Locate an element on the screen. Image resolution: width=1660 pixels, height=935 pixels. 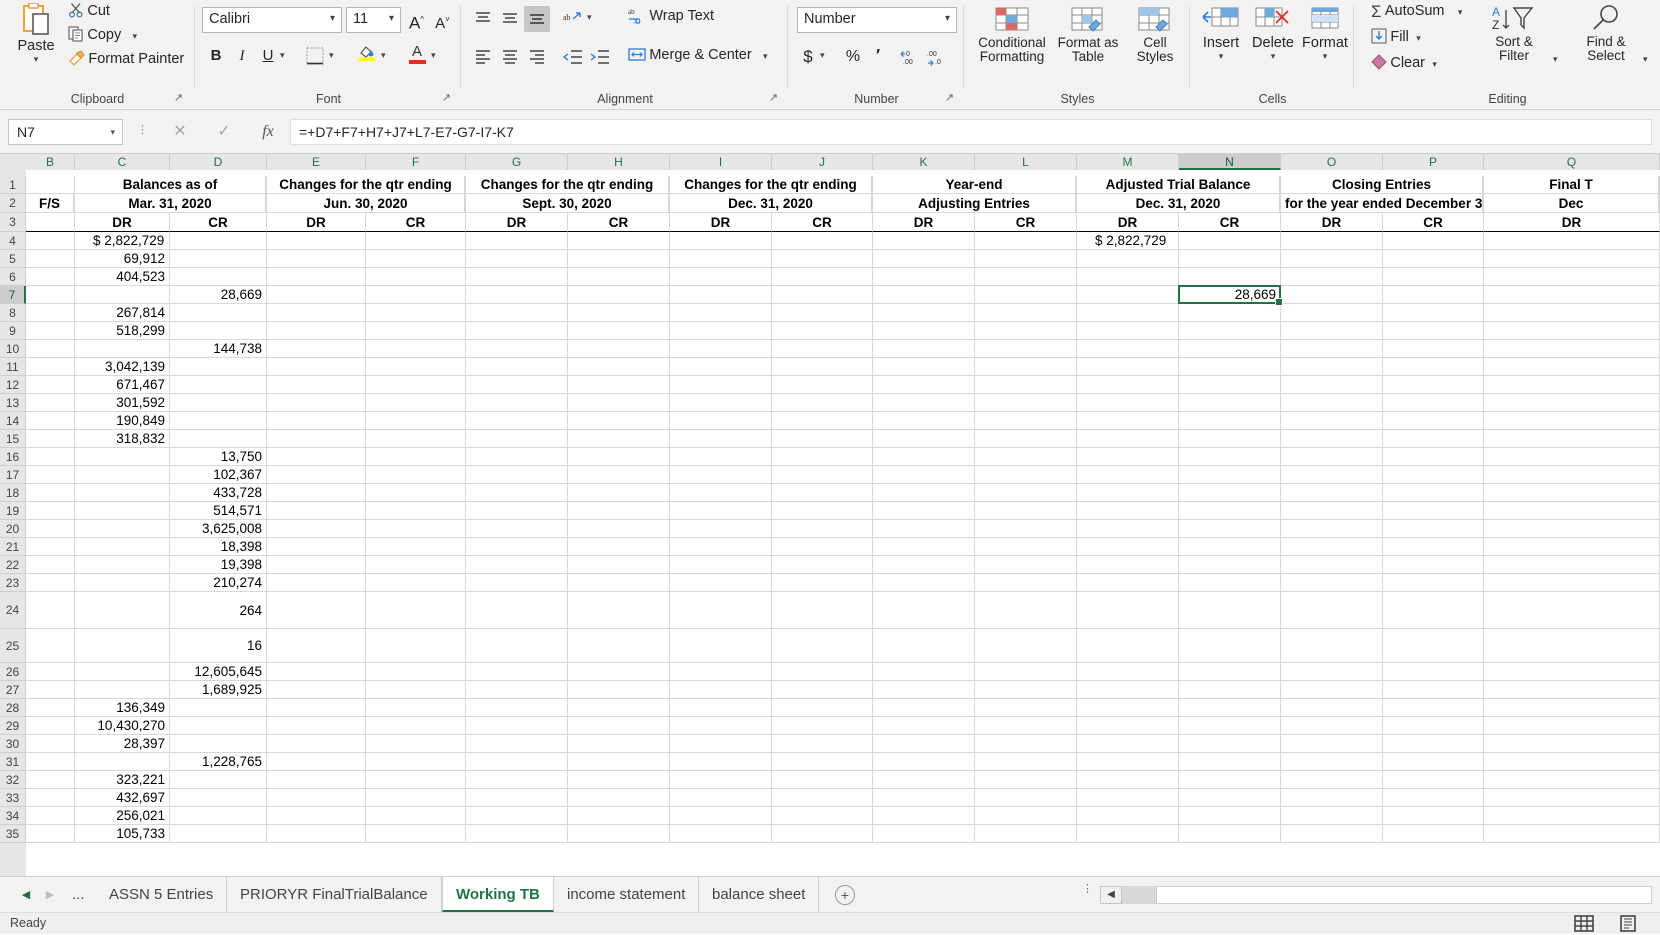
column-header-e: E is located at coordinates (316, 162).